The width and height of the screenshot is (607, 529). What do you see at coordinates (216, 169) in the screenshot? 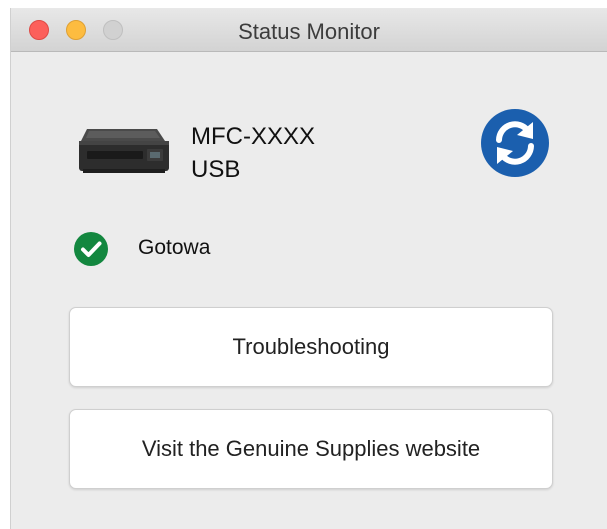
I see `device-connection: USB` at bounding box center [216, 169].